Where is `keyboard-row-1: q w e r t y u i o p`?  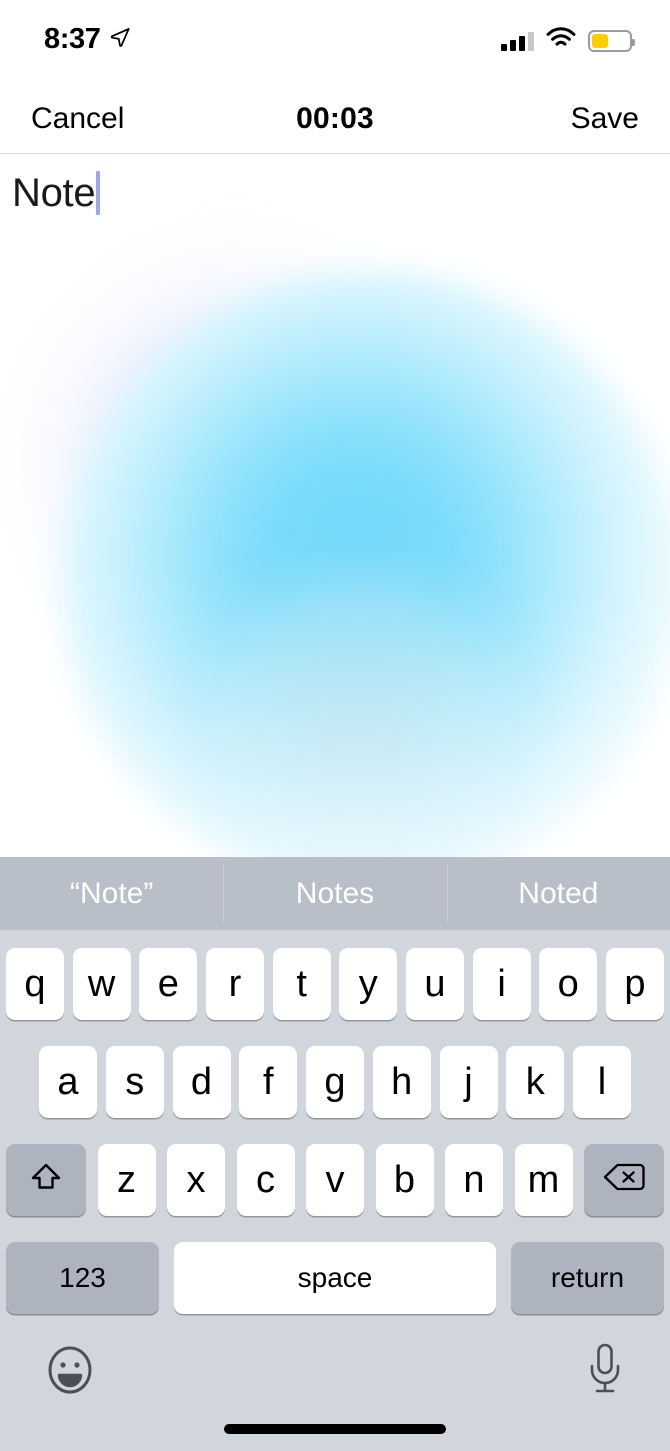
keyboard-row-1: q w e r t y u i o p is located at coordinates (335, 984).